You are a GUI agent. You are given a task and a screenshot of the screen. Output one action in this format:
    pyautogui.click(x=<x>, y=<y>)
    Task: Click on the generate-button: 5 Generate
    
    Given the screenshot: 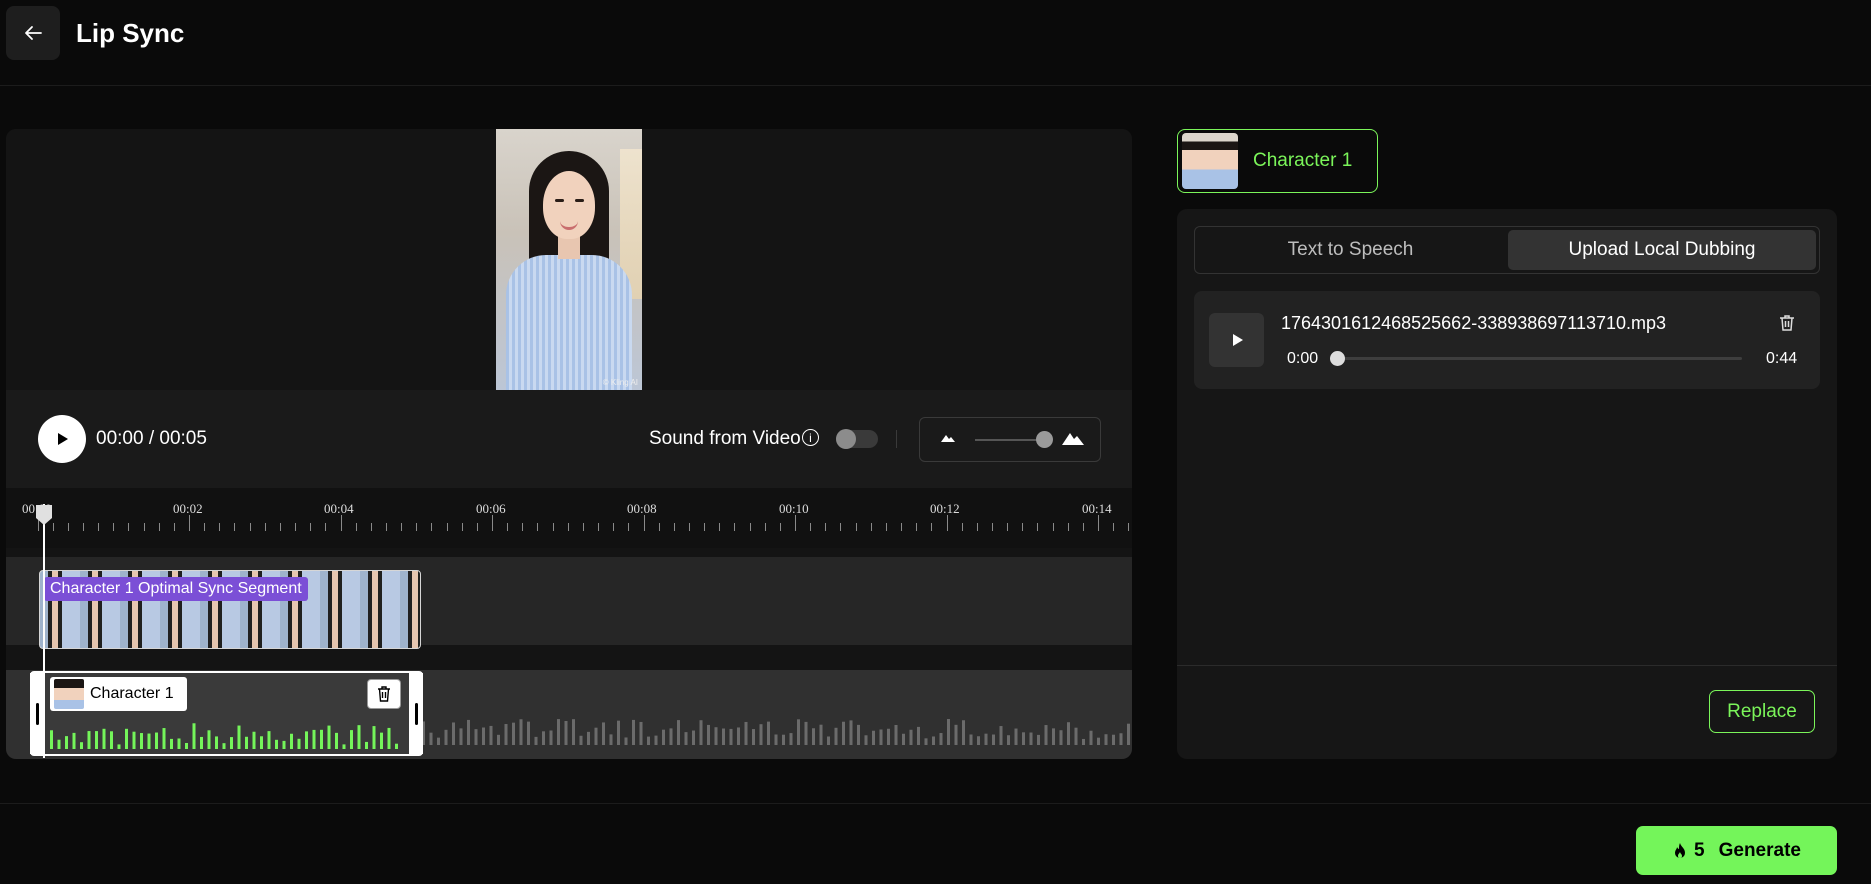 What is the action you would take?
    pyautogui.click(x=1736, y=850)
    